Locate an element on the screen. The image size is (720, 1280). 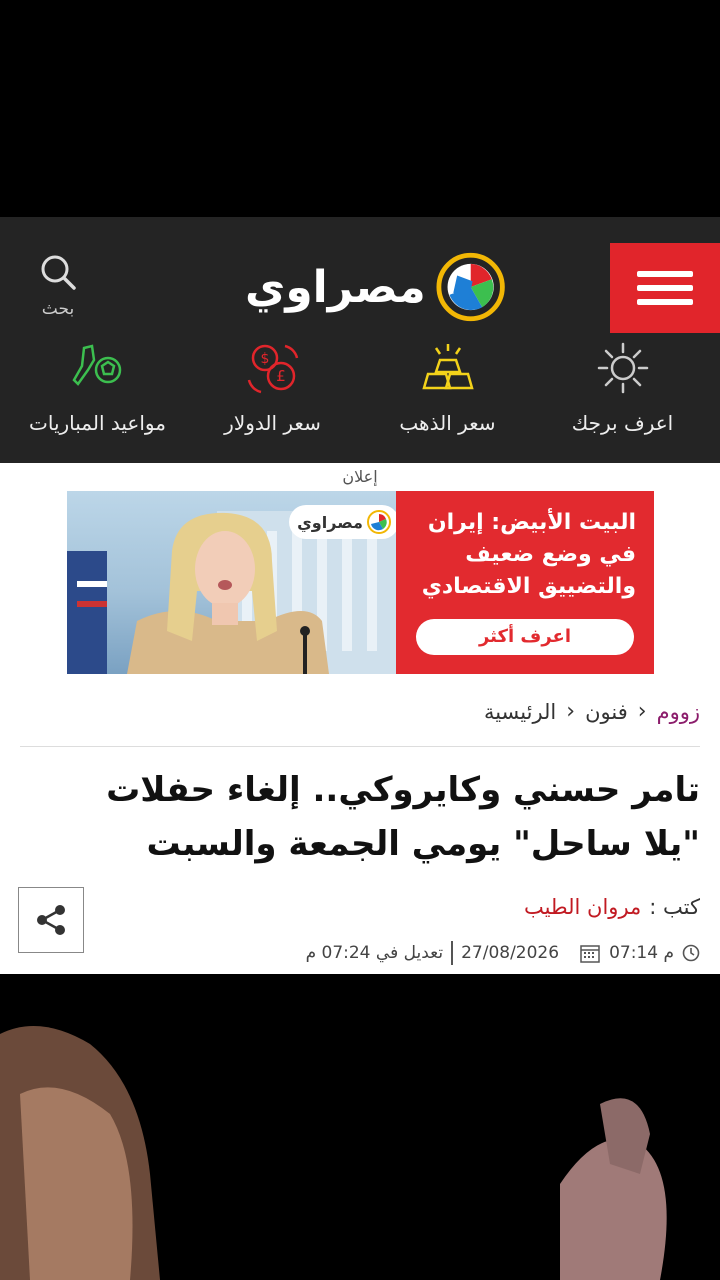
breadcrumb-current: زووم is located at coordinates (678, 712).